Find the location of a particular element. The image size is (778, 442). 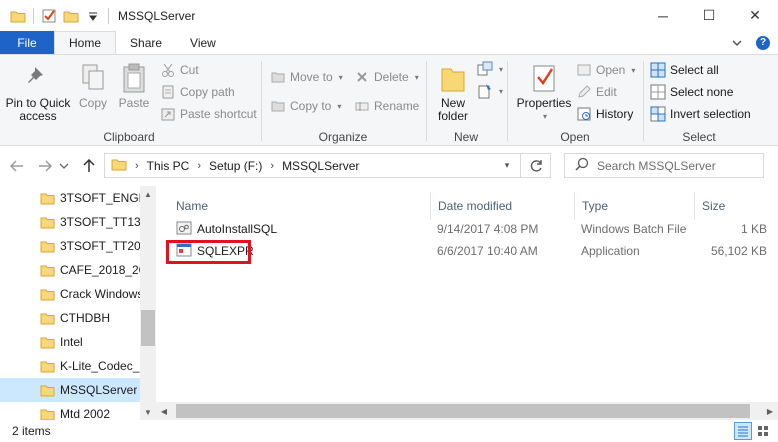

nav-item: Mtd 2002 is located at coordinates (70, 411).